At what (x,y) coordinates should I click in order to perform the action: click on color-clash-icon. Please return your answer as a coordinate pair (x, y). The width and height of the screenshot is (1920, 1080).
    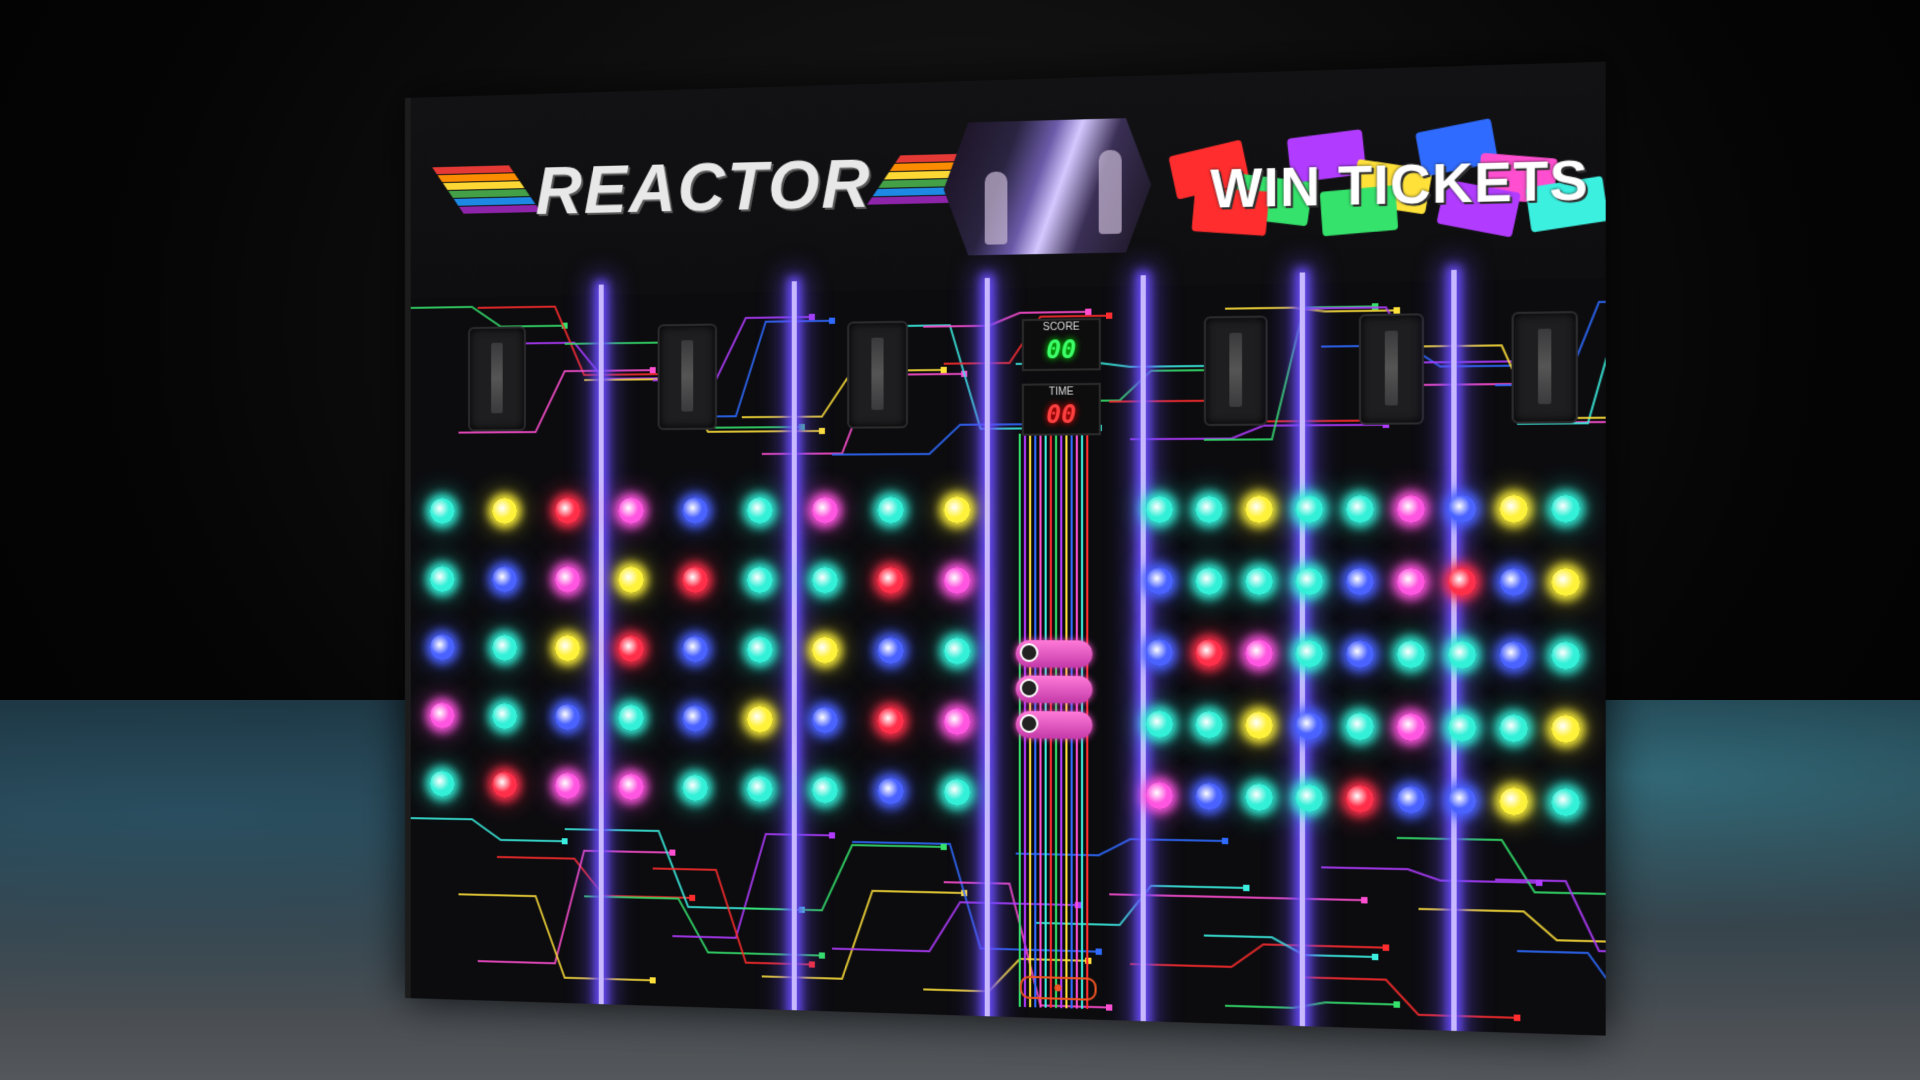
    Looking at the image, I should click on (1029, 724).